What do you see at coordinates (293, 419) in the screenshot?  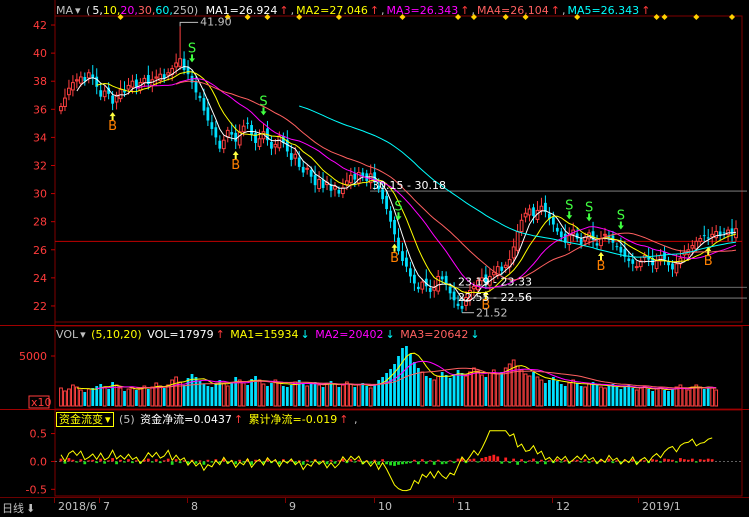 I see `fund-cum: 累计净流=-0.019` at bounding box center [293, 419].